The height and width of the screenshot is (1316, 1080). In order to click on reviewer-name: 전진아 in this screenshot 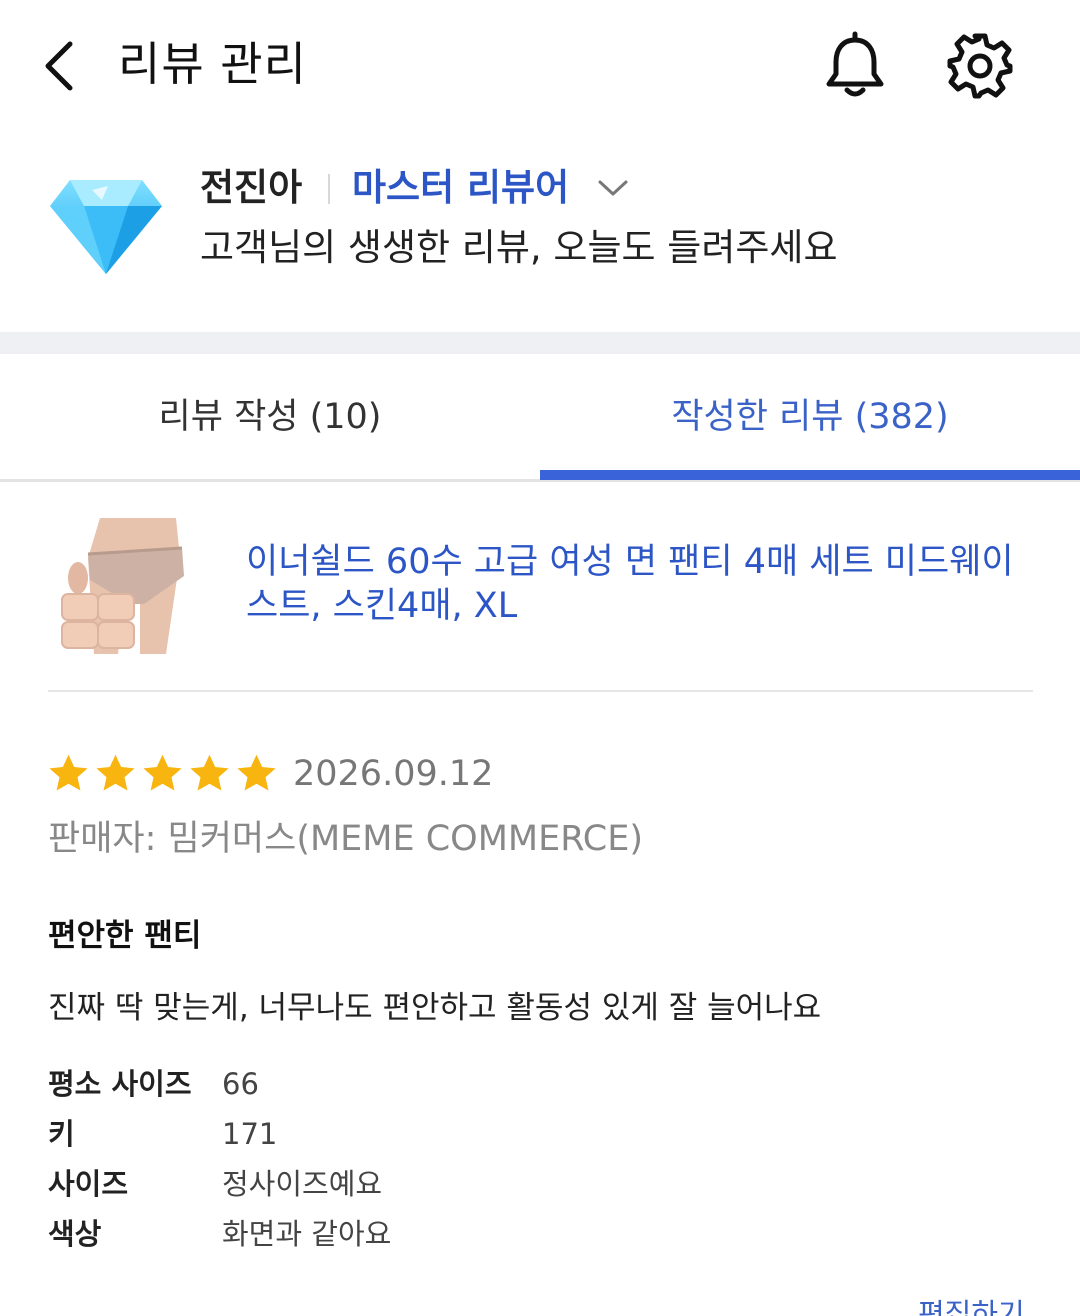, I will do `click(251, 187)`.